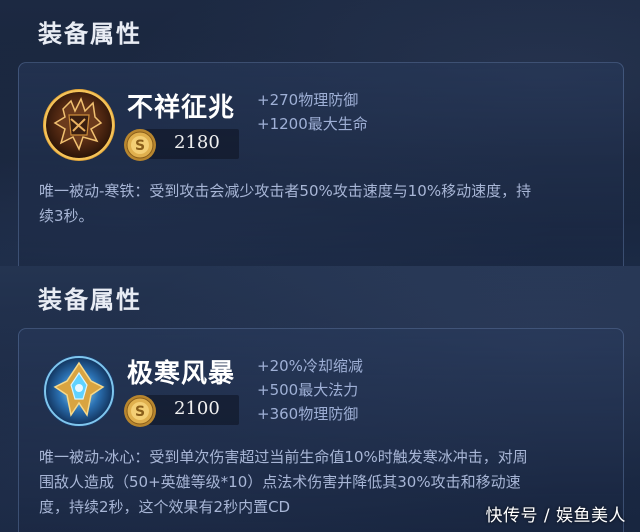  I want to click on stat-line: +20%冷却缩减, so click(310, 366).